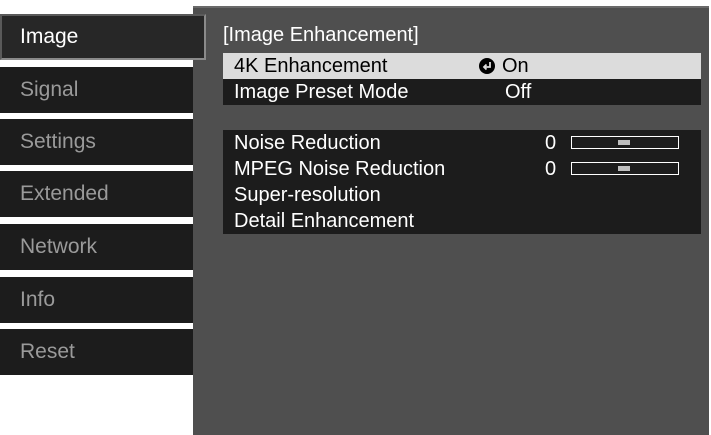 The image size is (711, 435). I want to click on item-value: On, so click(515, 66).